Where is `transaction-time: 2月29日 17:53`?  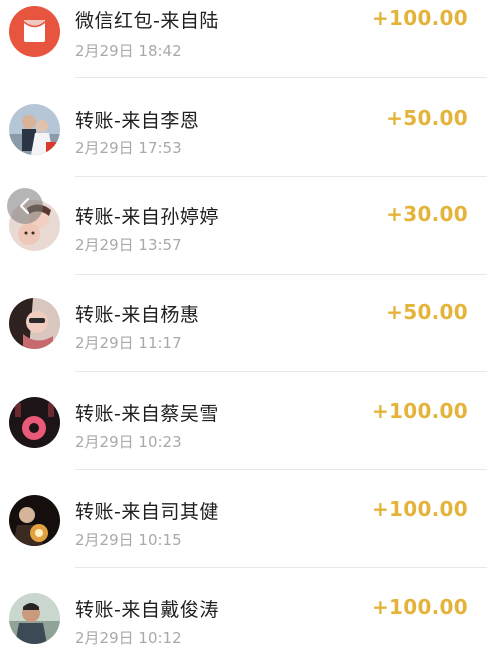 transaction-time: 2月29日 17:53 is located at coordinates (128, 148).